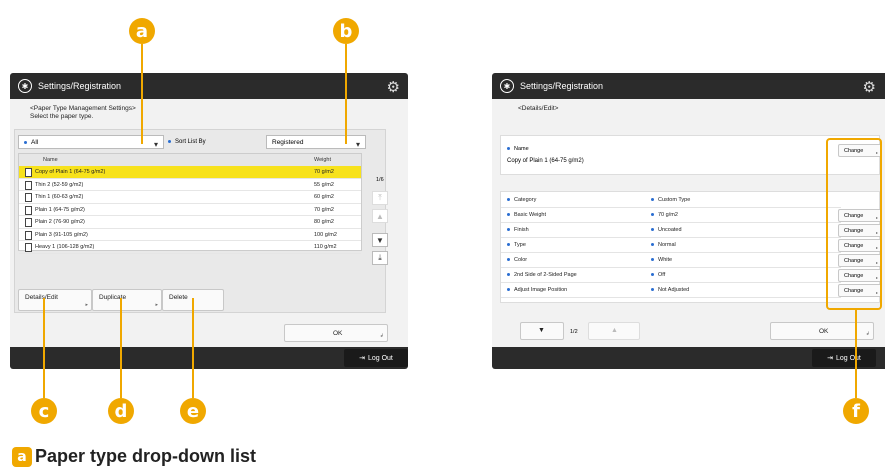 This screenshot has width=885, height=472. Describe the element at coordinates (323, 160) in the screenshot. I see `column-header-weight: Weight` at that location.